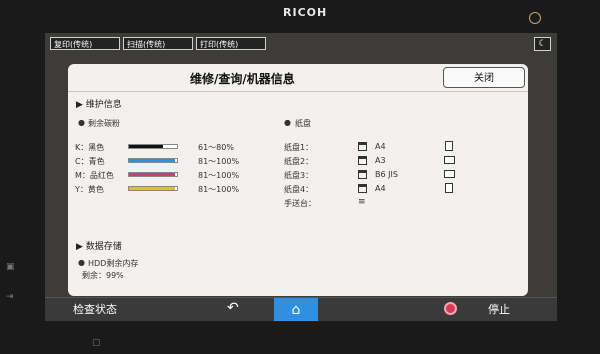 This screenshot has height=354, width=600. What do you see at coordinates (85, 43) in the screenshot?
I see `tab-copy: 复印(传统)` at bounding box center [85, 43].